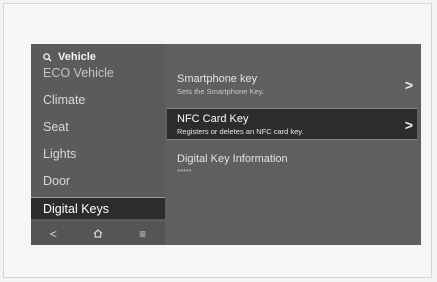 Image resolution: width=437 pixels, height=282 pixels. I want to click on back-button: <, so click(53, 234).